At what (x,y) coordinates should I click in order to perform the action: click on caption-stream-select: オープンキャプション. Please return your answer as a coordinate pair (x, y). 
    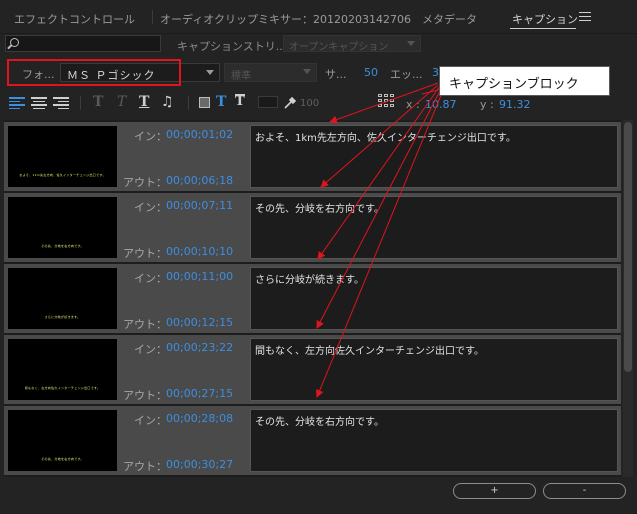
    Looking at the image, I should click on (352, 44).